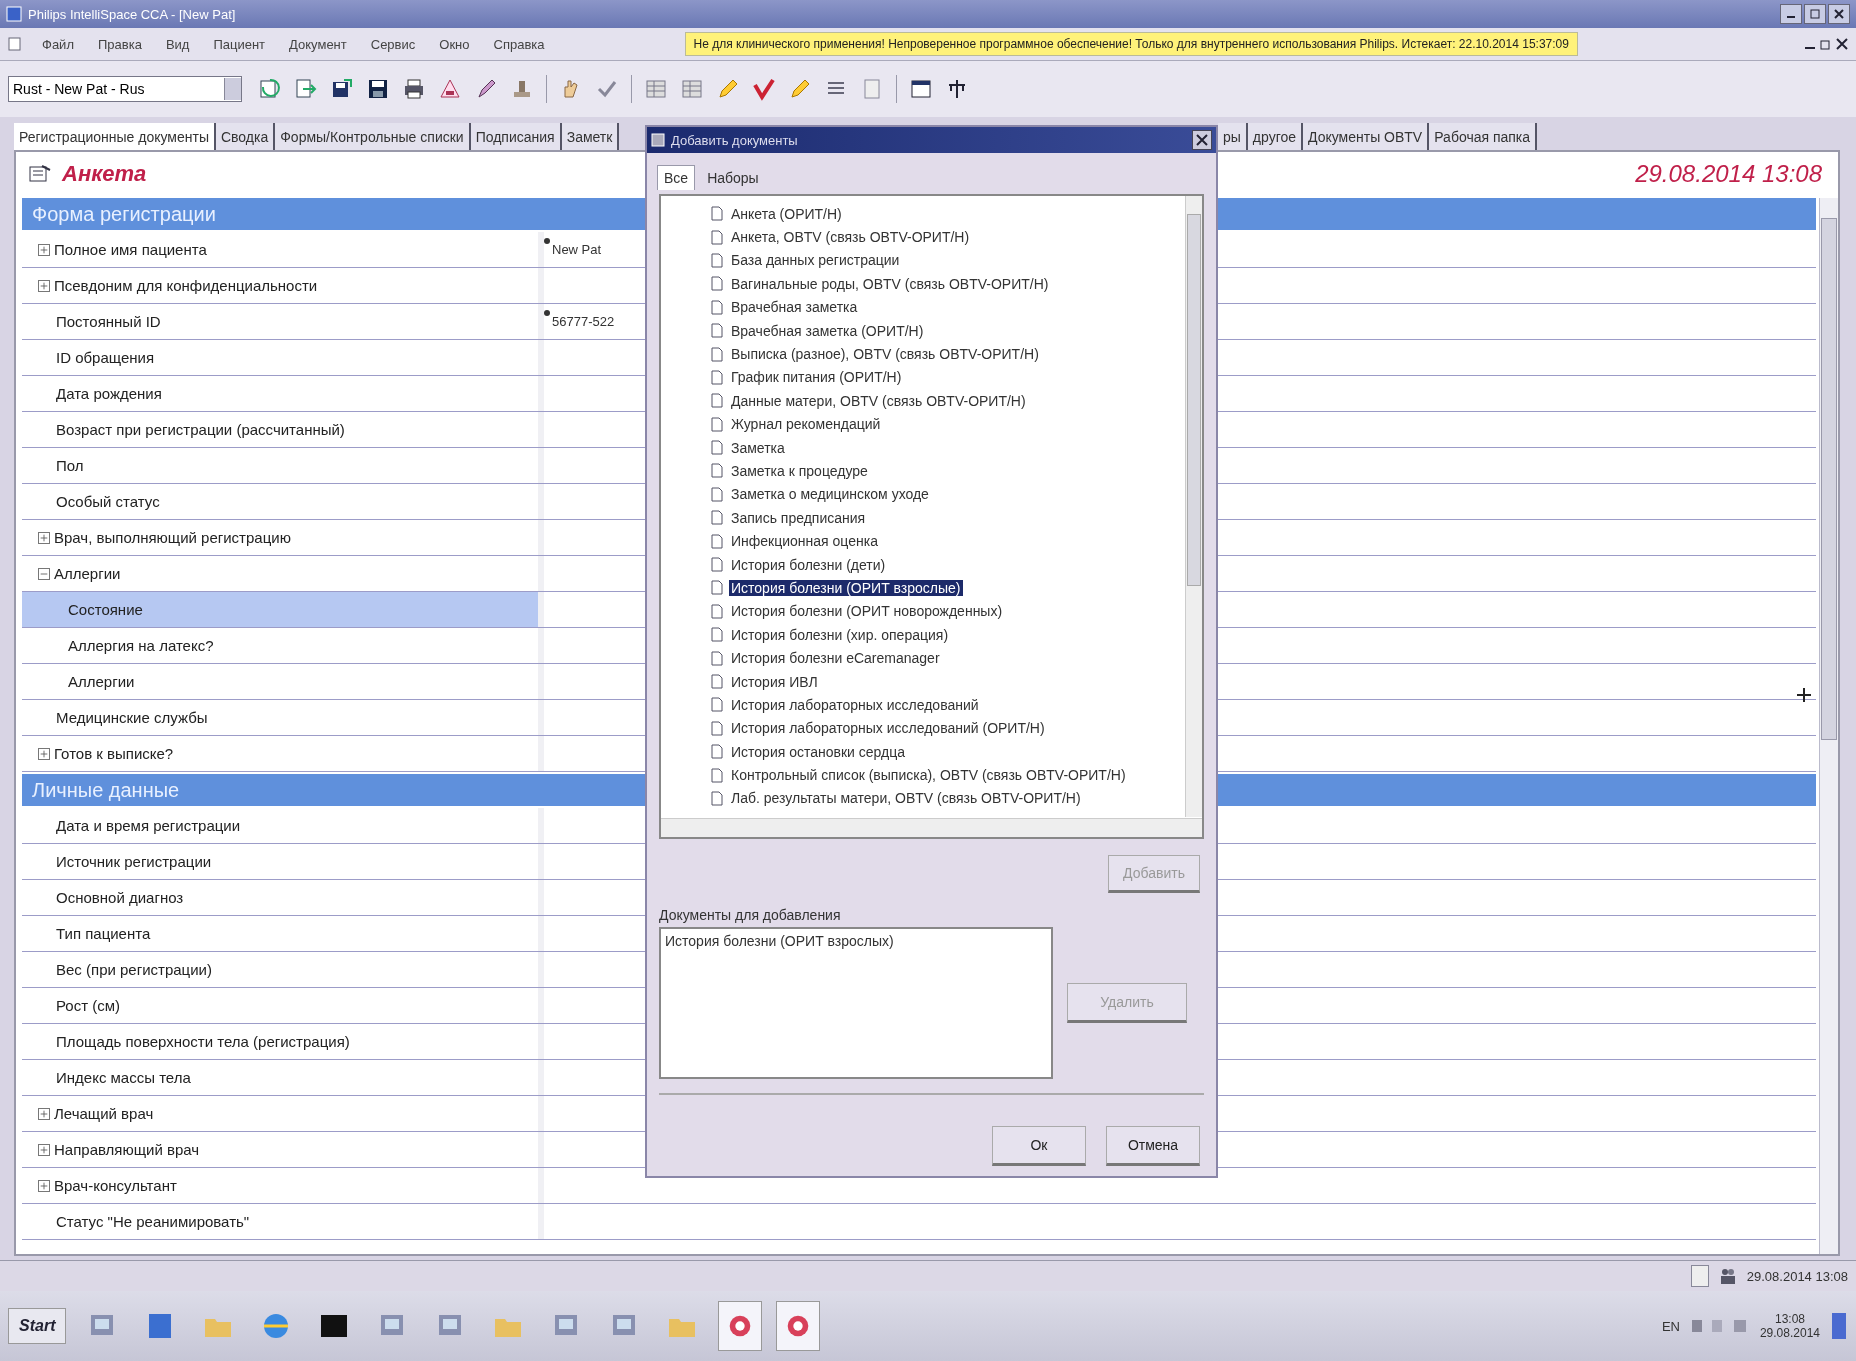 This screenshot has height=1361, width=1856. What do you see at coordinates (835, 658) in the screenshot?
I see `list-item: История болезни eCaremanager` at bounding box center [835, 658].